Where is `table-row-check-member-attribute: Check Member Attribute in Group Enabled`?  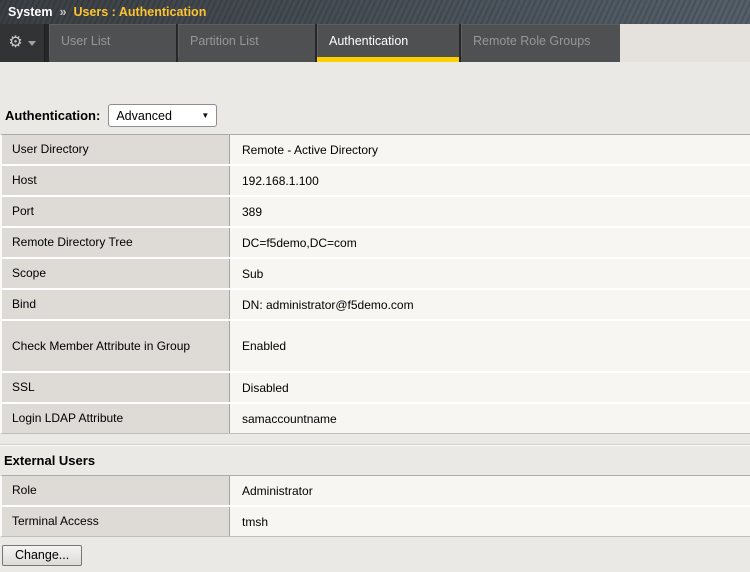 table-row-check-member-attribute: Check Member Attribute in Group Enabled is located at coordinates (376, 346).